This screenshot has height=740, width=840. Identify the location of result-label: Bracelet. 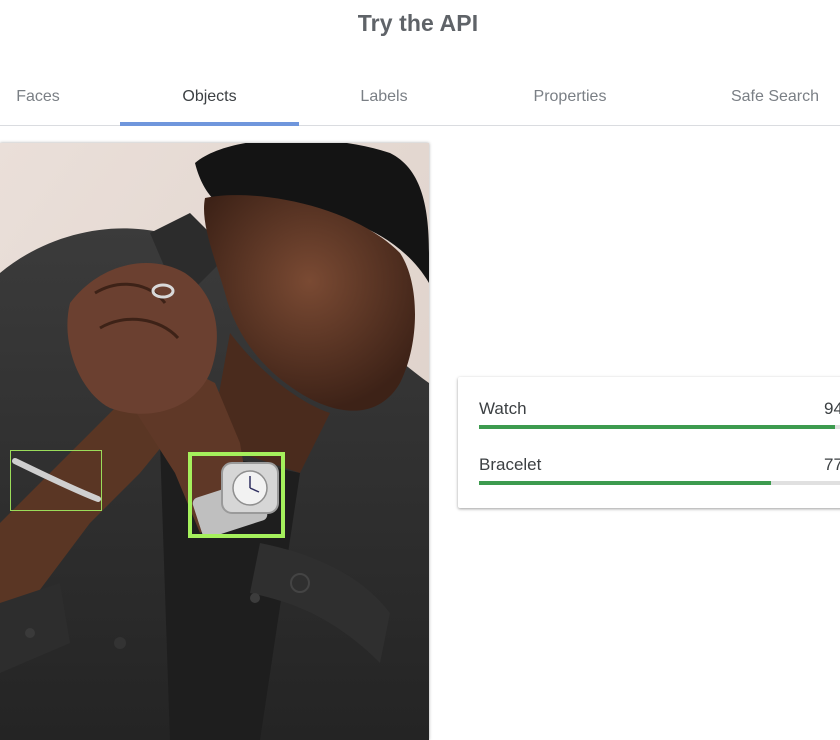
(510, 464).